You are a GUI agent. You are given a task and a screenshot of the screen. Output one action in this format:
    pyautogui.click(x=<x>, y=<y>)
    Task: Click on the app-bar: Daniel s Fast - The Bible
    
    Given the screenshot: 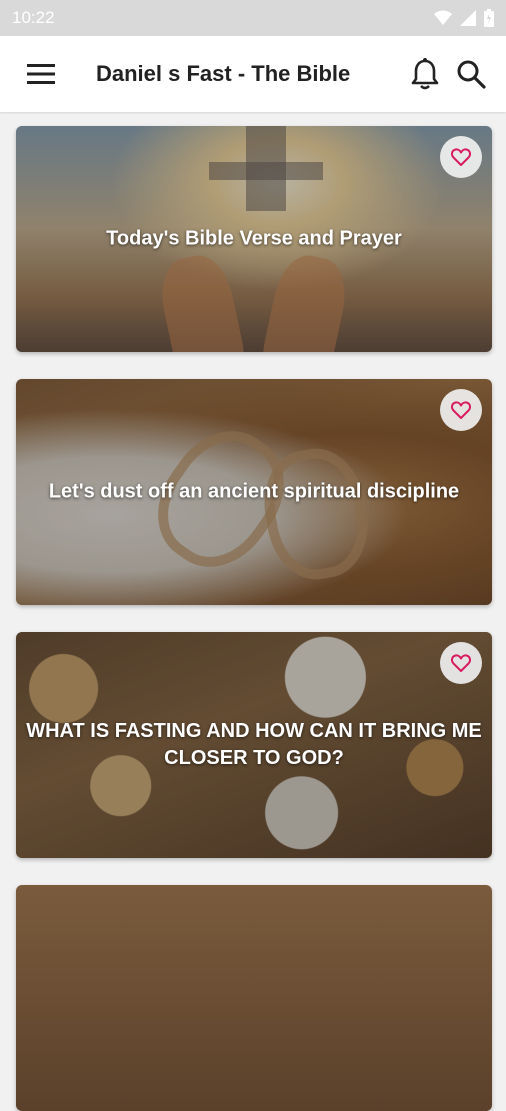 What is the action you would take?
    pyautogui.click(x=253, y=74)
    